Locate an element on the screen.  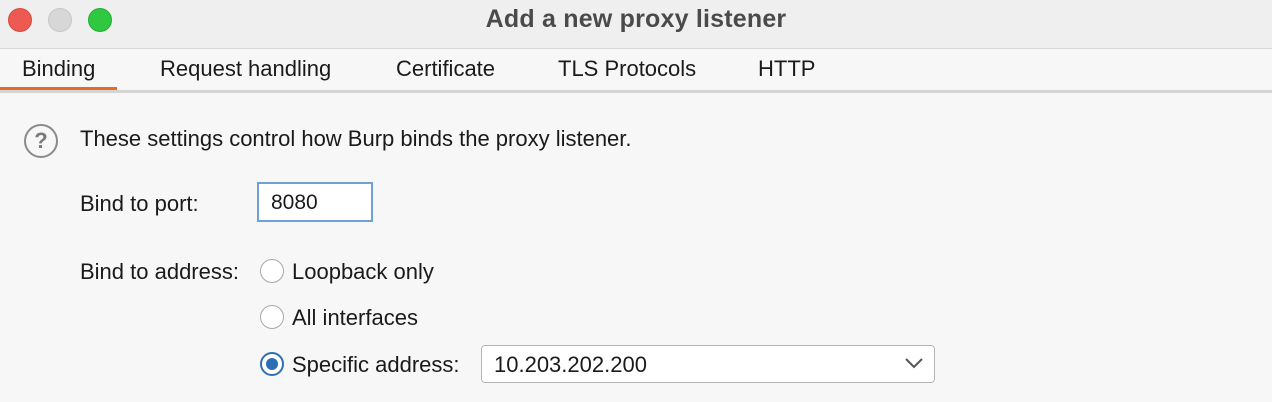
specific-address-value: 10.203.202.200 is located at coordinates (570, 364).